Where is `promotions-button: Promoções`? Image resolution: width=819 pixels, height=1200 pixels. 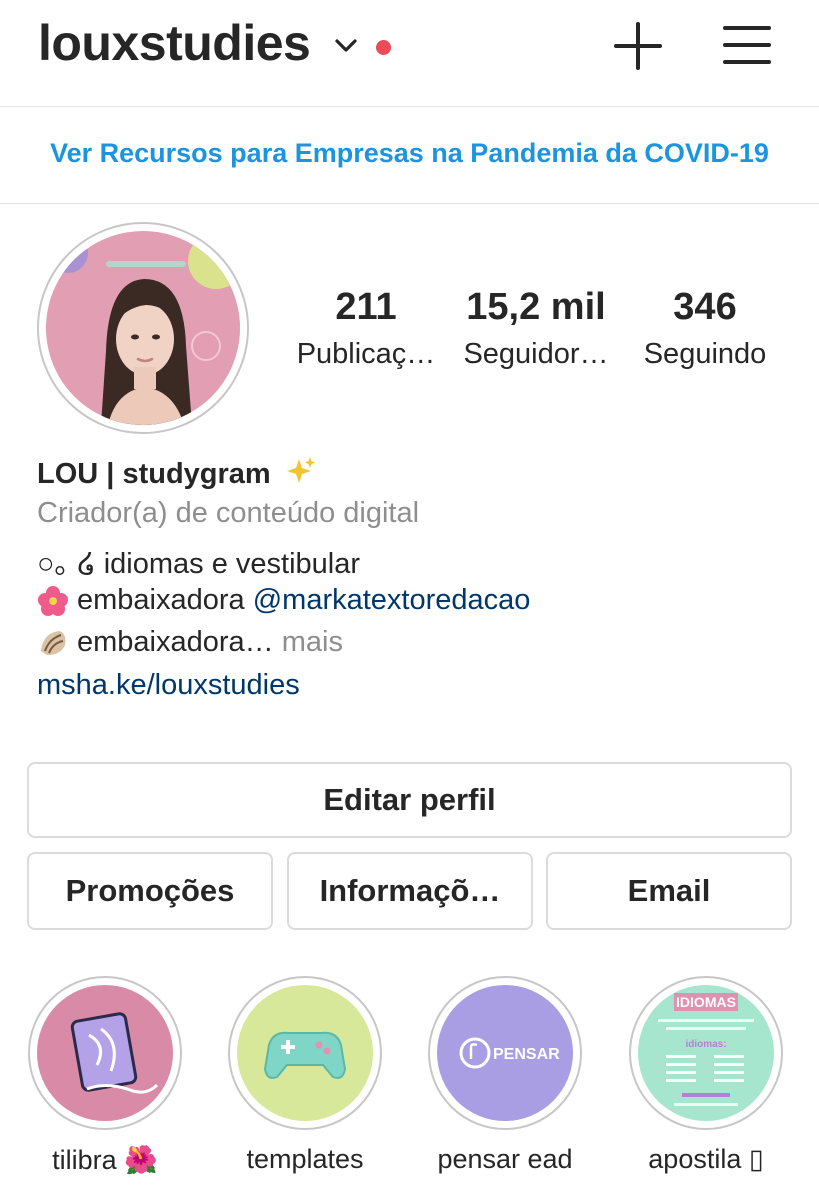 promotions-button: Promoções is located at coordinates (150, 891).